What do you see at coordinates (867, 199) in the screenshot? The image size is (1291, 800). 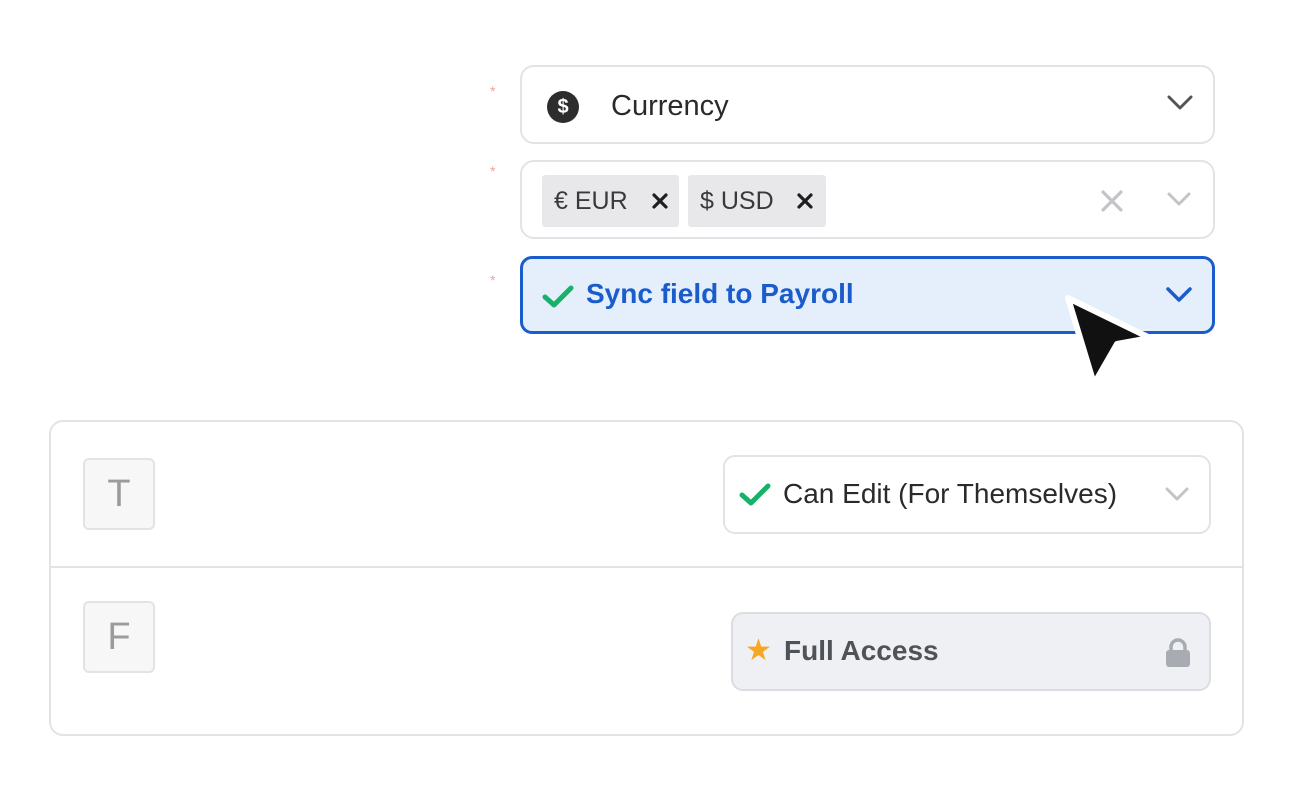 I see `currency-multiselect: € EUR $ USD` at bounding box center [867, 199].